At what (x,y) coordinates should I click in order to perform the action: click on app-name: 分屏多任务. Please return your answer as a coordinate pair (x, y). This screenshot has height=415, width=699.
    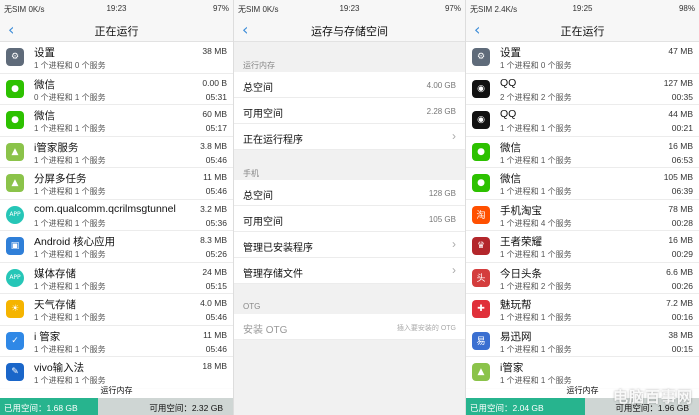
    Looking at the image, I should click on (60, 179).